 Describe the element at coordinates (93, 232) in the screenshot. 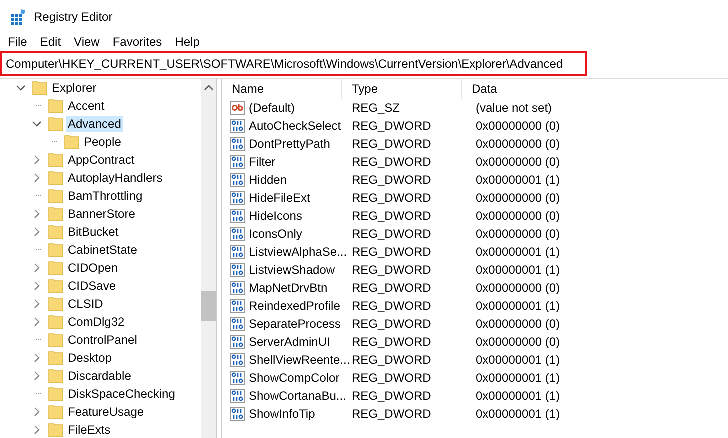

I see `tree-item: BitBucket` at that location.